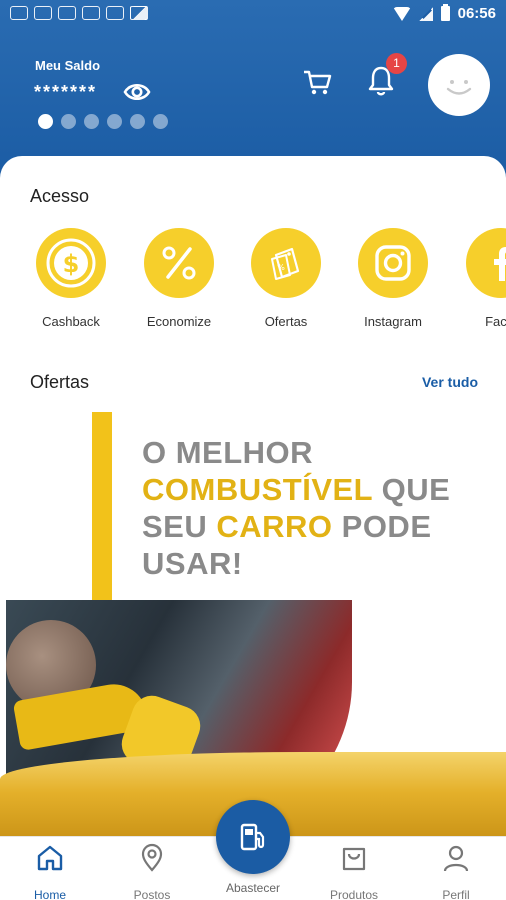 Image resolution: width=506 pixels, height=900 pixels. I want to click on wifi-icon, so click(401, 13).